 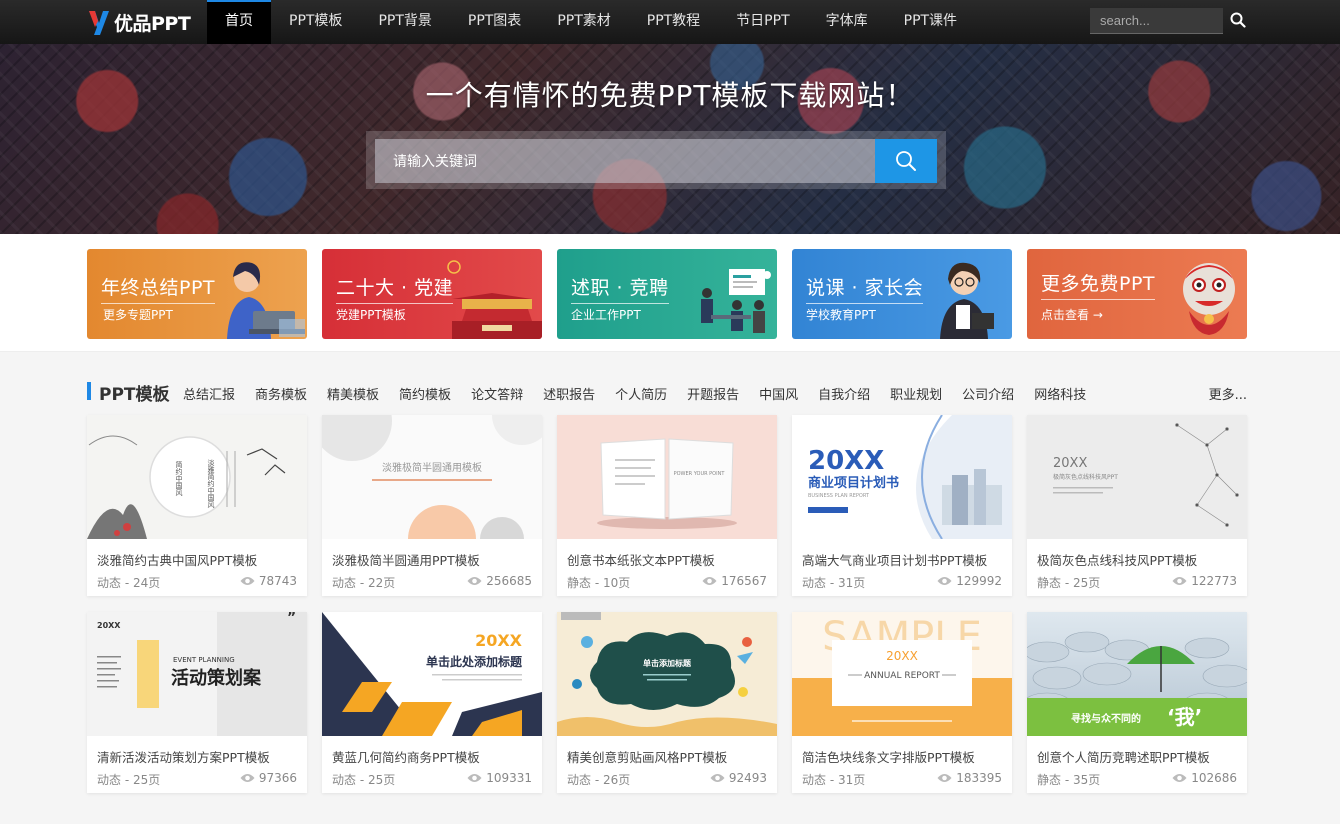 I want to click on thumb-text: 淡雅简约中国风, so click(x=211, y=484).